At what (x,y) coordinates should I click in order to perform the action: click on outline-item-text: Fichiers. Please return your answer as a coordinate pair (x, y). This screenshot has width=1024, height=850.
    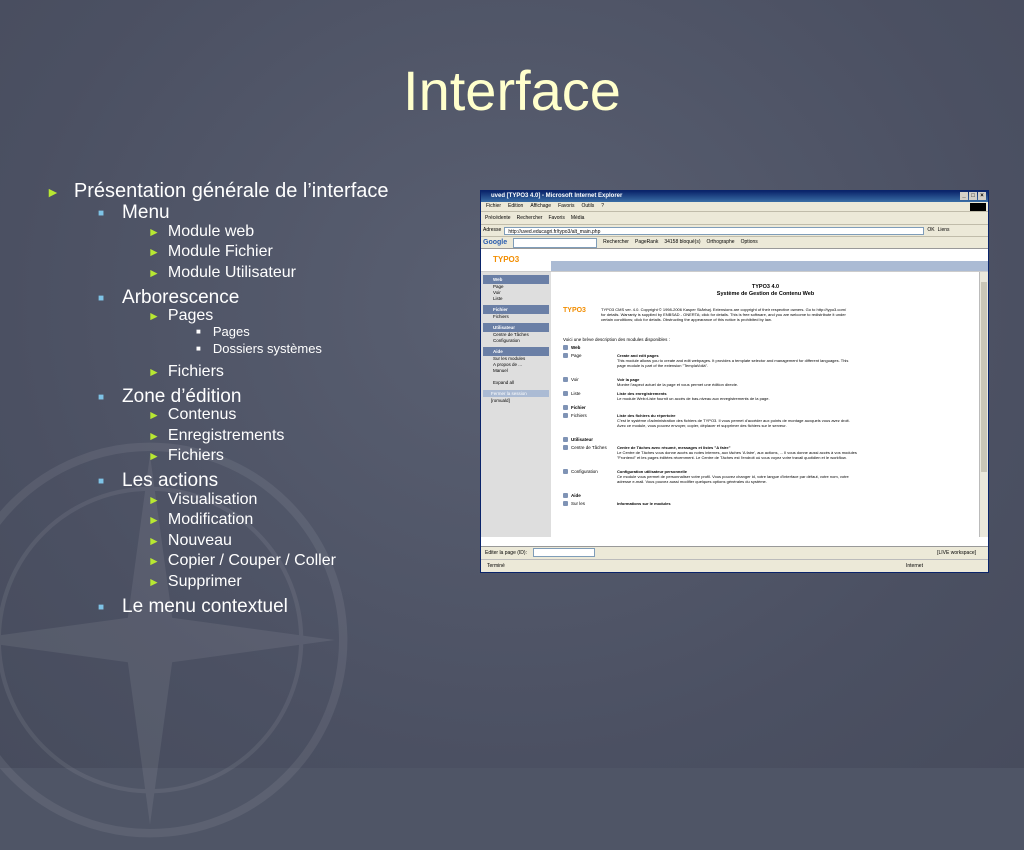
    Looking at the image, I should click on (195, 455).